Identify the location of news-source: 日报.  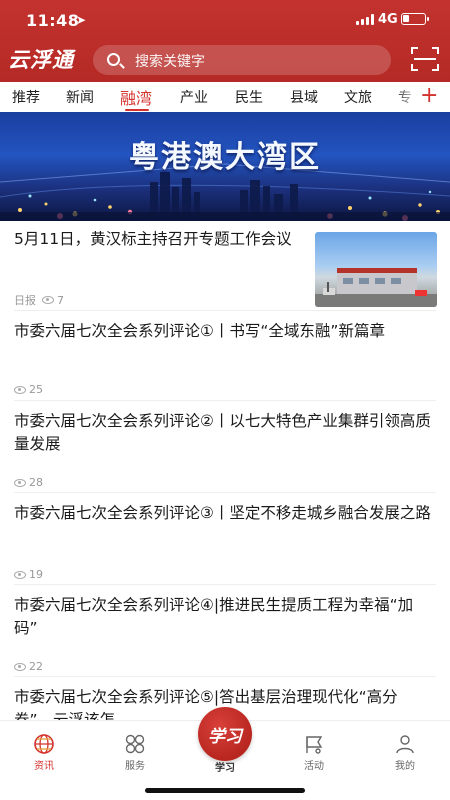
(25, 300).